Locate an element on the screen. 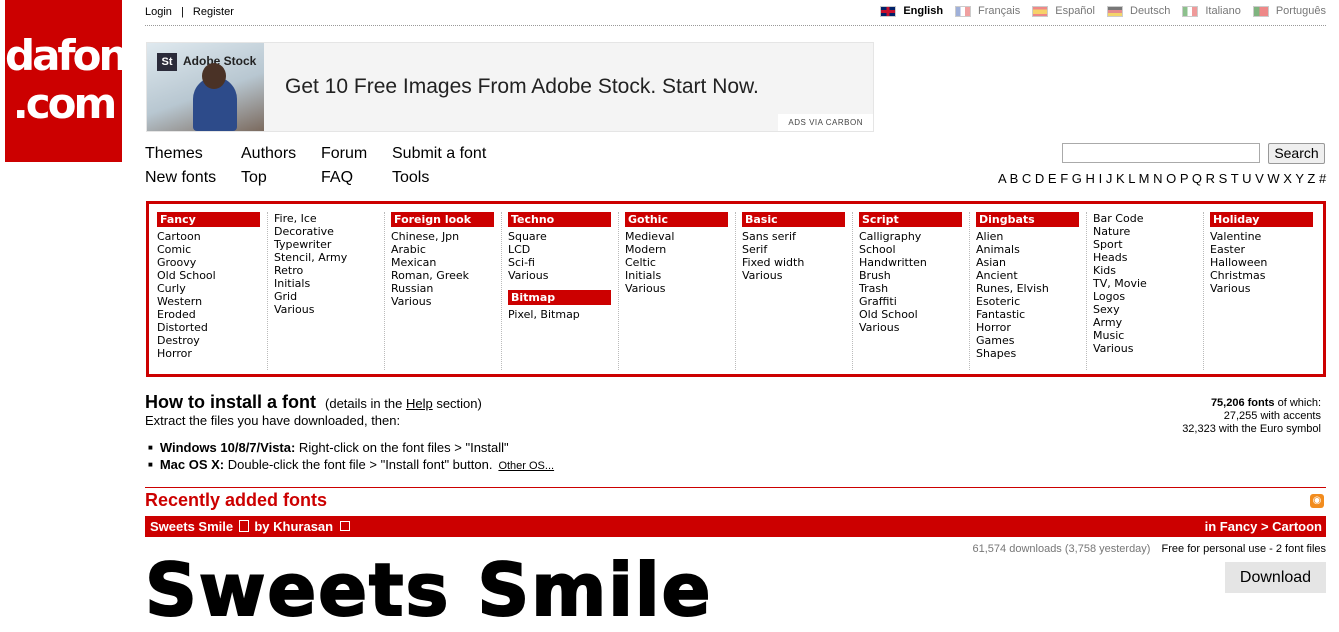 Image resolution: width=1339 pixels, height=632 pixels. alpha-hash: # is located at coordinates (1322, 178).